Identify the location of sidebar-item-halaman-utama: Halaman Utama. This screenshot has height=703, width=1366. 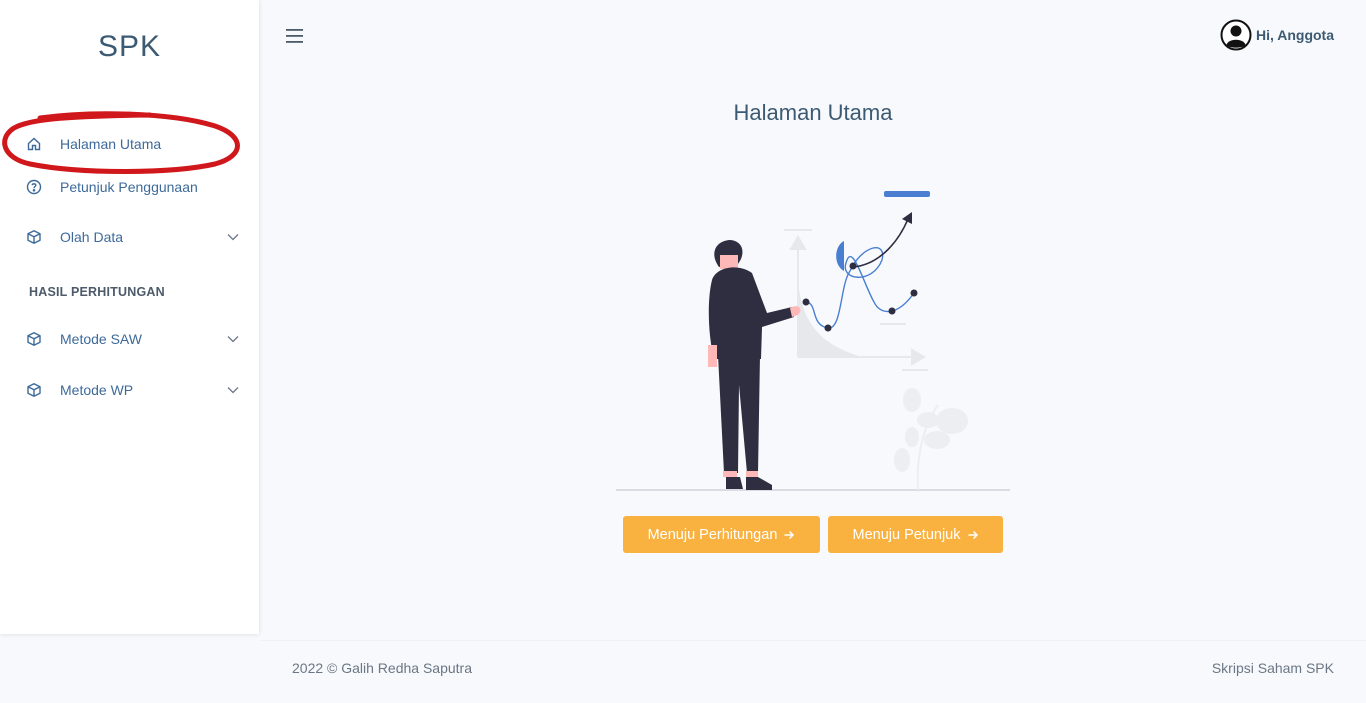
(129, 144).